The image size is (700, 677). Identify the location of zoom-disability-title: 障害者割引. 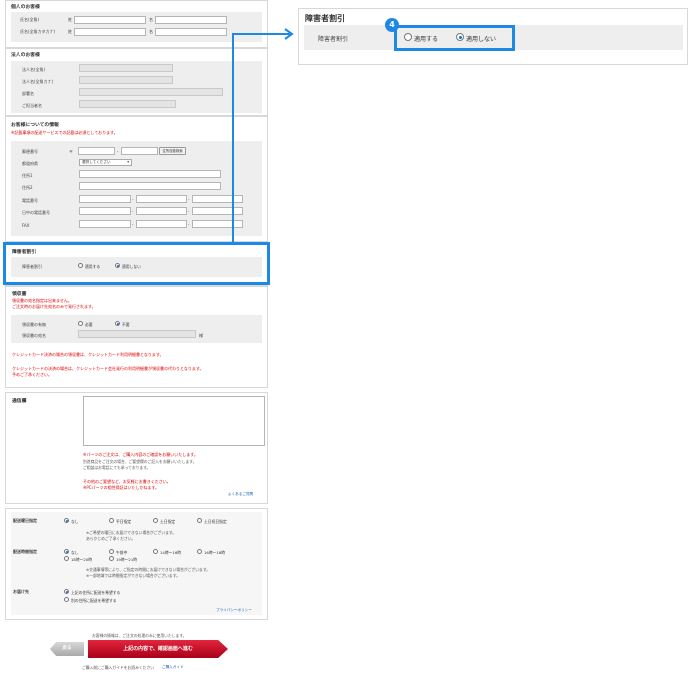
(325, 18).